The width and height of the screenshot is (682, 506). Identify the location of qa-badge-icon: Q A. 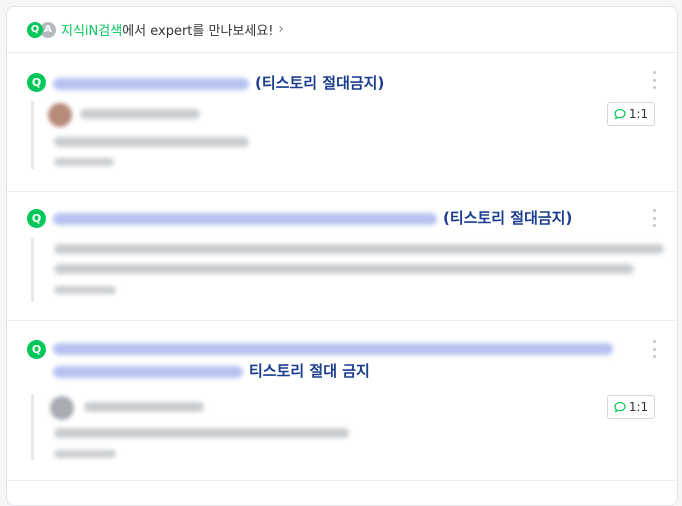
(41, 29).